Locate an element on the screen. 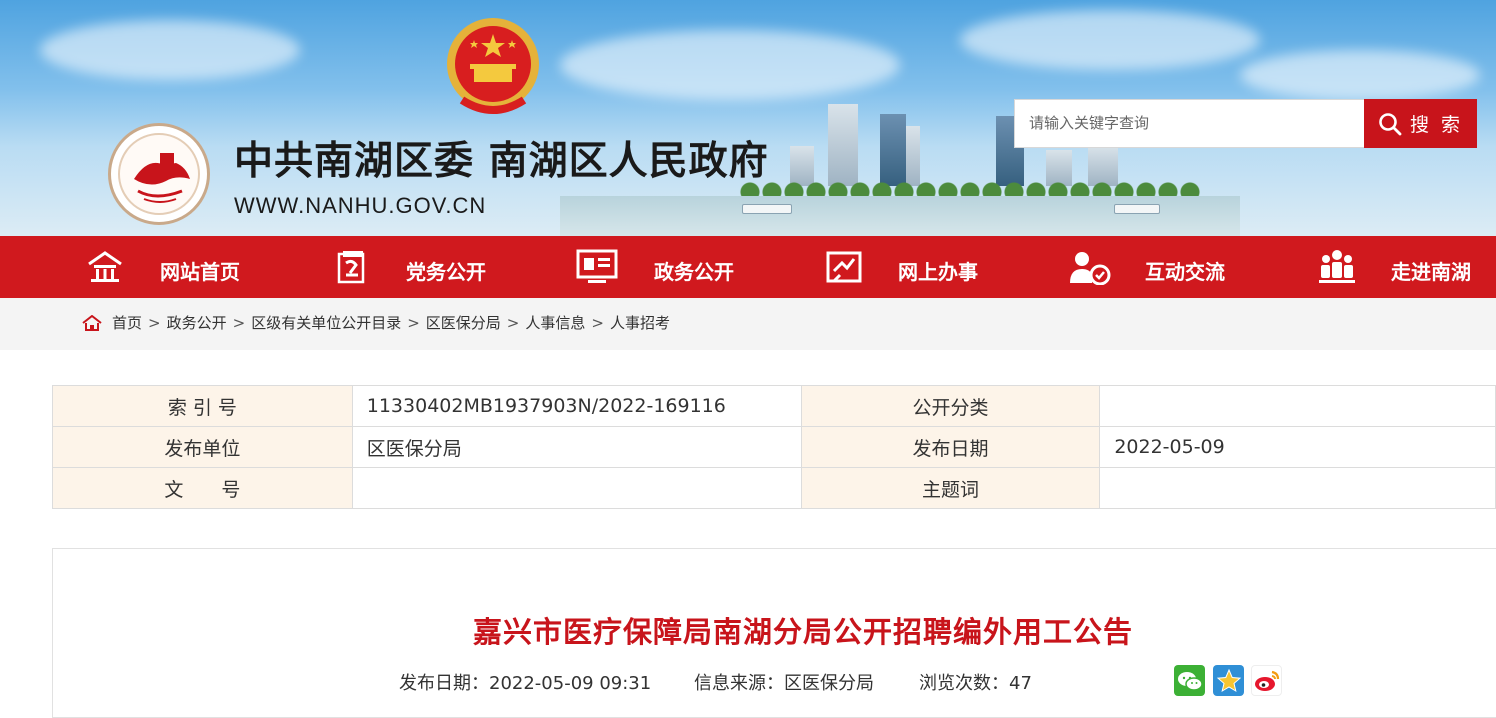 This screenshot has width=1496, height=718. meta-label-doc-number: 文 号 is located at coordinates (202, 488).